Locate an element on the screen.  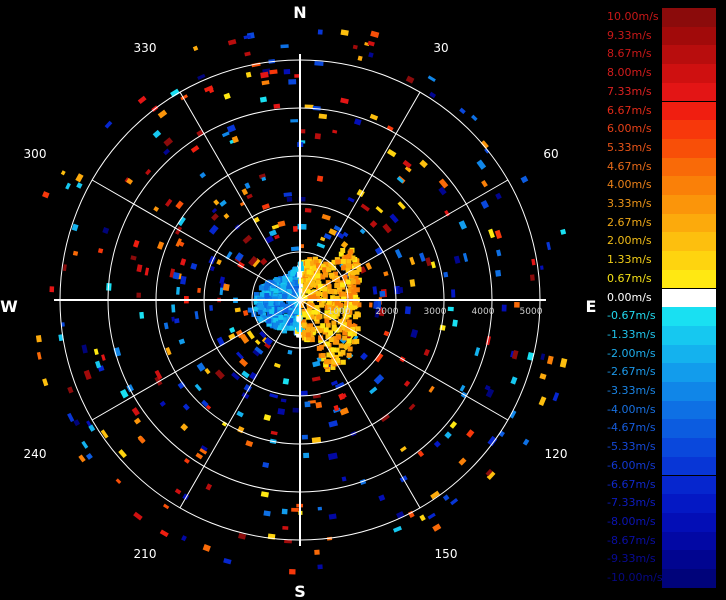
legend-item: -5.33m/s is located at coordinates (663, 447).